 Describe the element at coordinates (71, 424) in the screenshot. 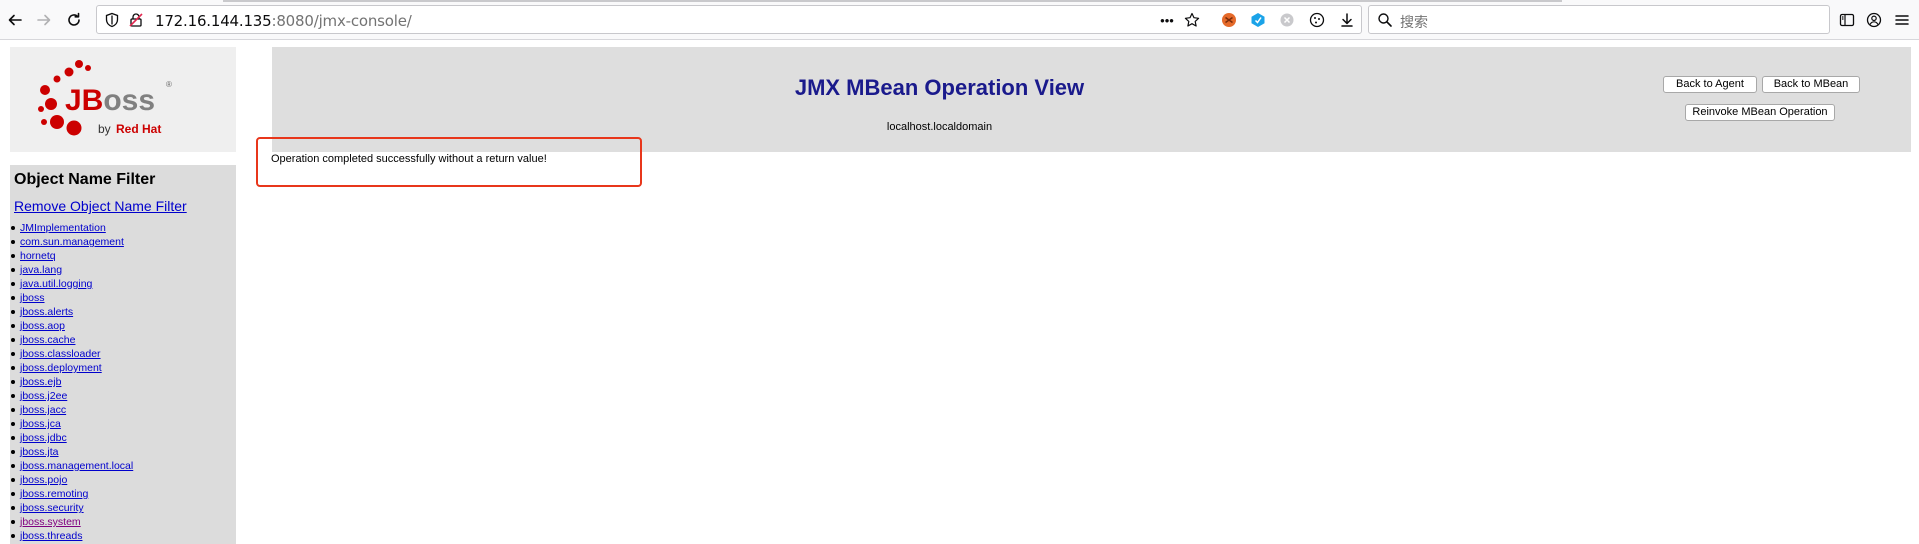

I see `domain-list-item: jboss.jca` at that location.